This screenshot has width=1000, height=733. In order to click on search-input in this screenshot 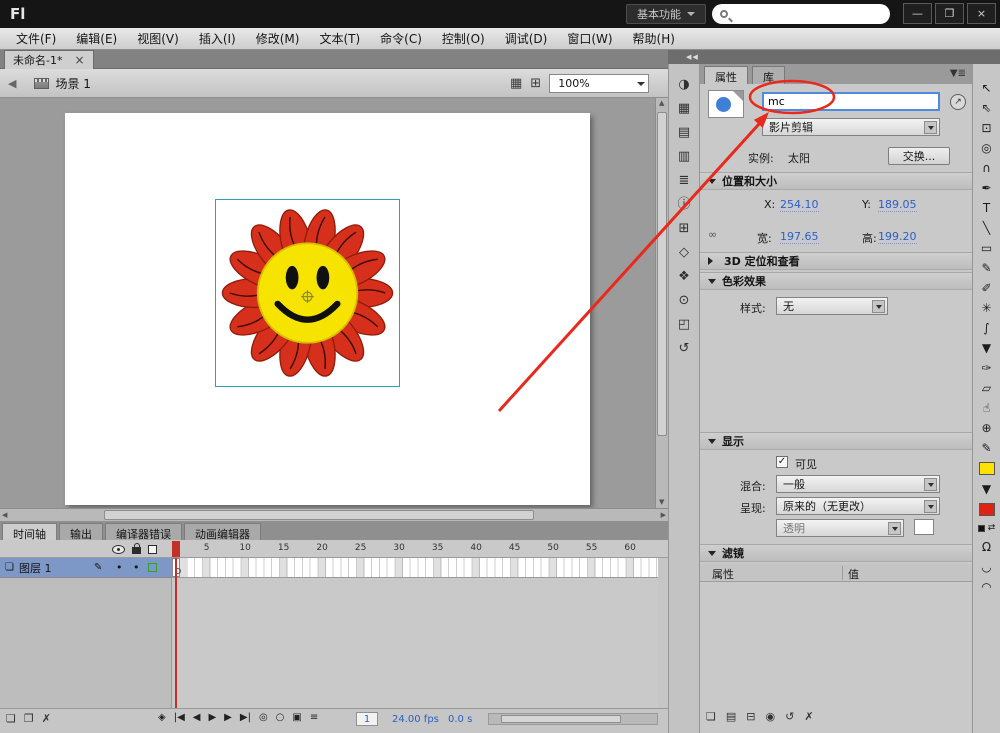, I will do `click(807, 14)`.